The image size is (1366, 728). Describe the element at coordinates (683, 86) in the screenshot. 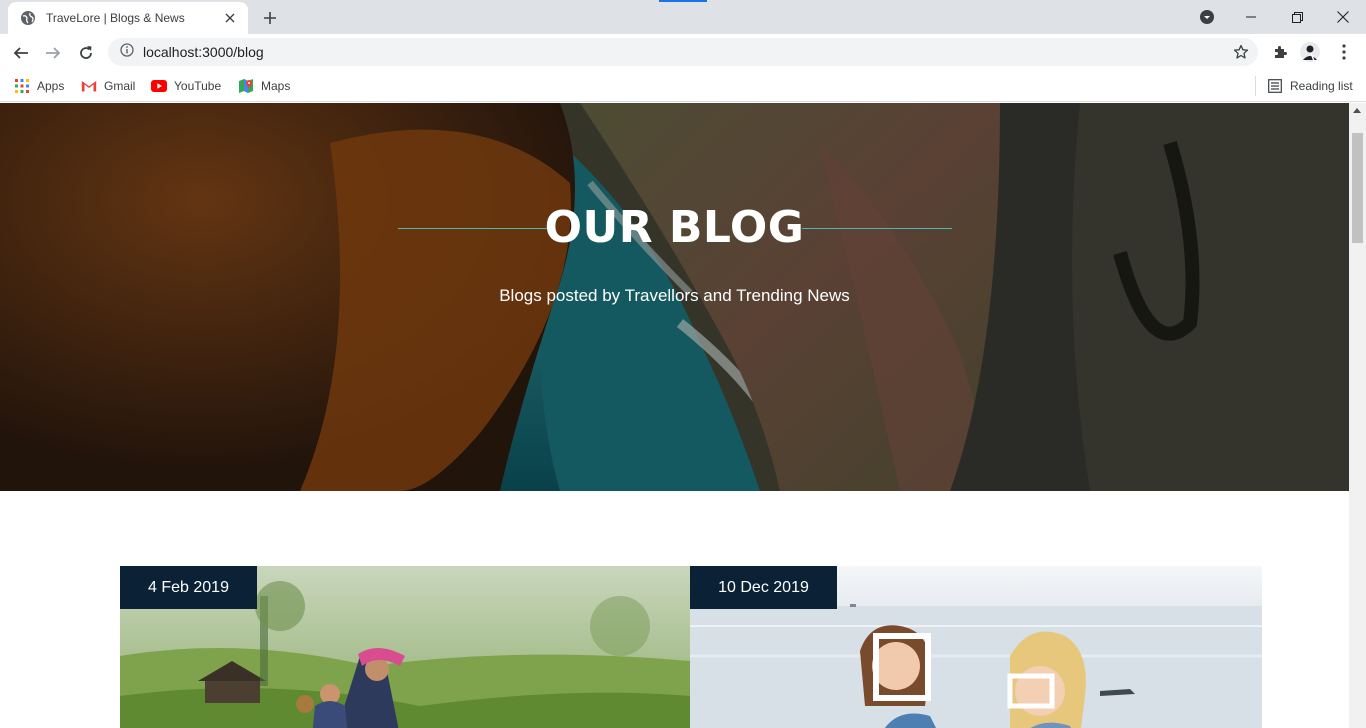

I see `bookmarks-bar: Apps Gmail YouTube Maps Reading list` at that location.